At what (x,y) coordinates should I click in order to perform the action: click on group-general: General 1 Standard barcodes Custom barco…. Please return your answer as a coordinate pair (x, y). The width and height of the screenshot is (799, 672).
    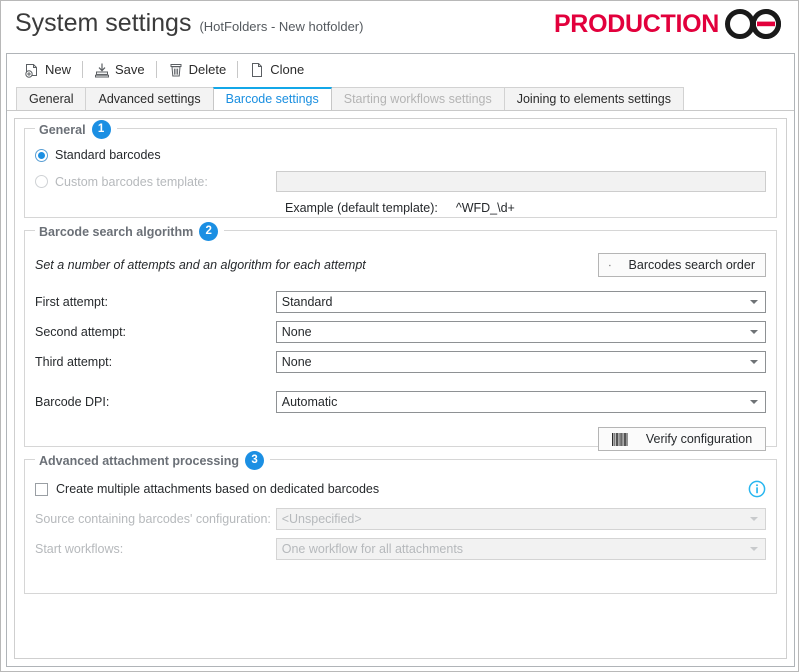
    Looking at the image, I should click on (400, 169).